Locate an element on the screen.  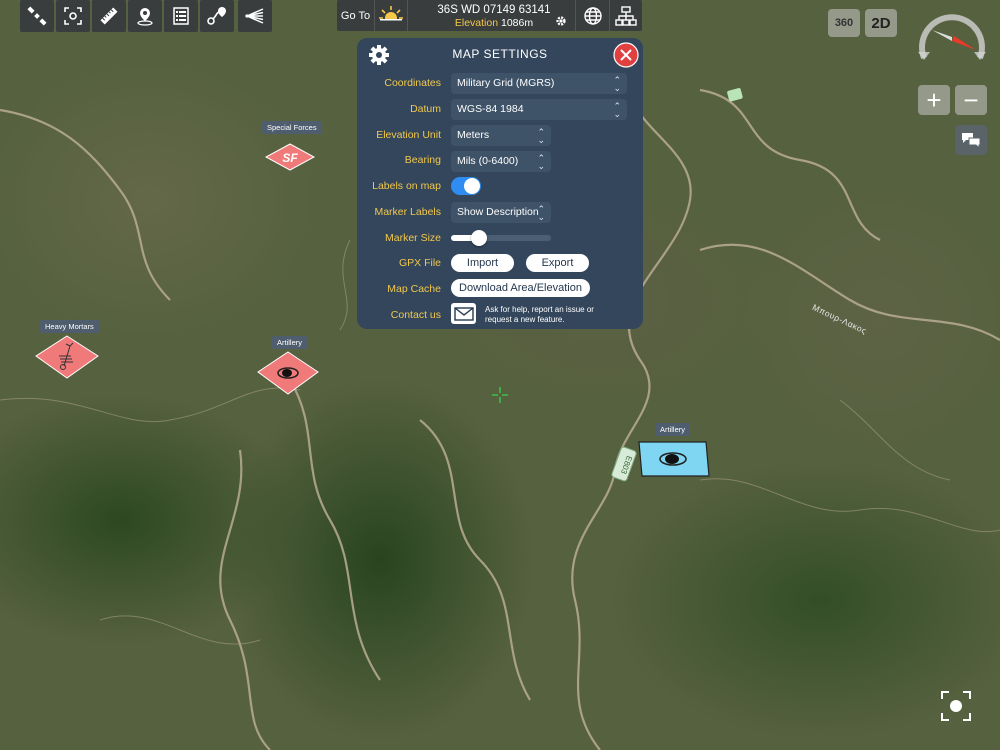
marker-label-artillery-left: Artillery is located at coordinates (290, 342).